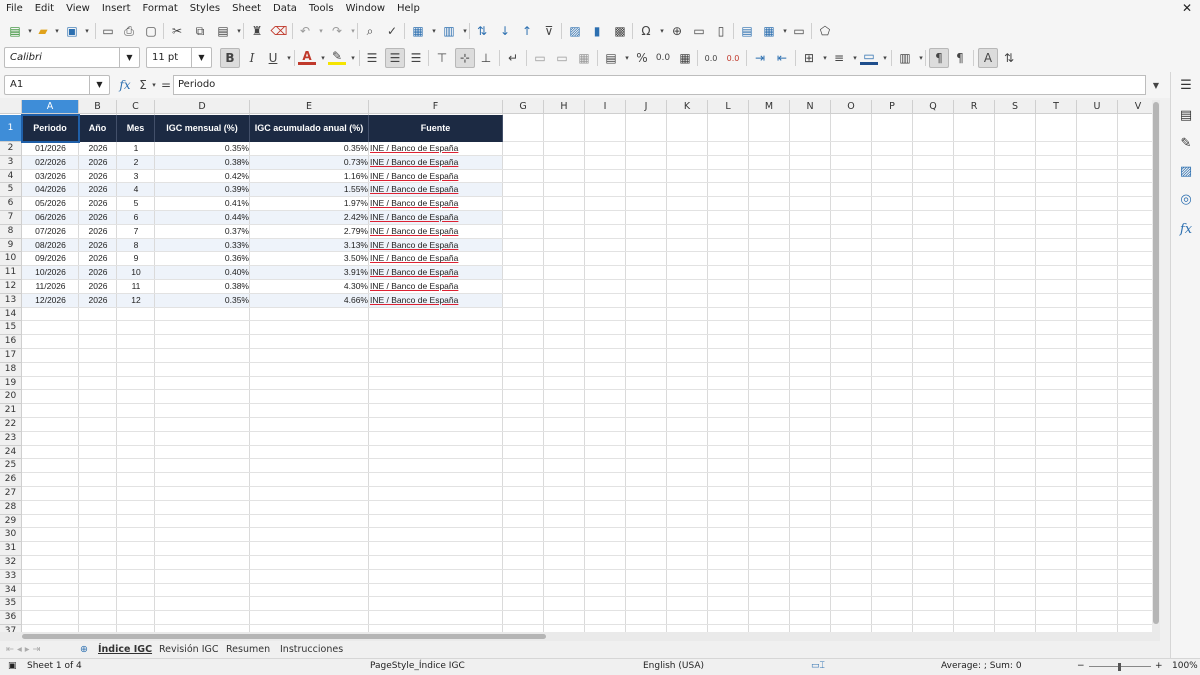  Describe the element at coordinates (1156, 366) in the screenshot. I see `vertical-scrollbar` at that location.